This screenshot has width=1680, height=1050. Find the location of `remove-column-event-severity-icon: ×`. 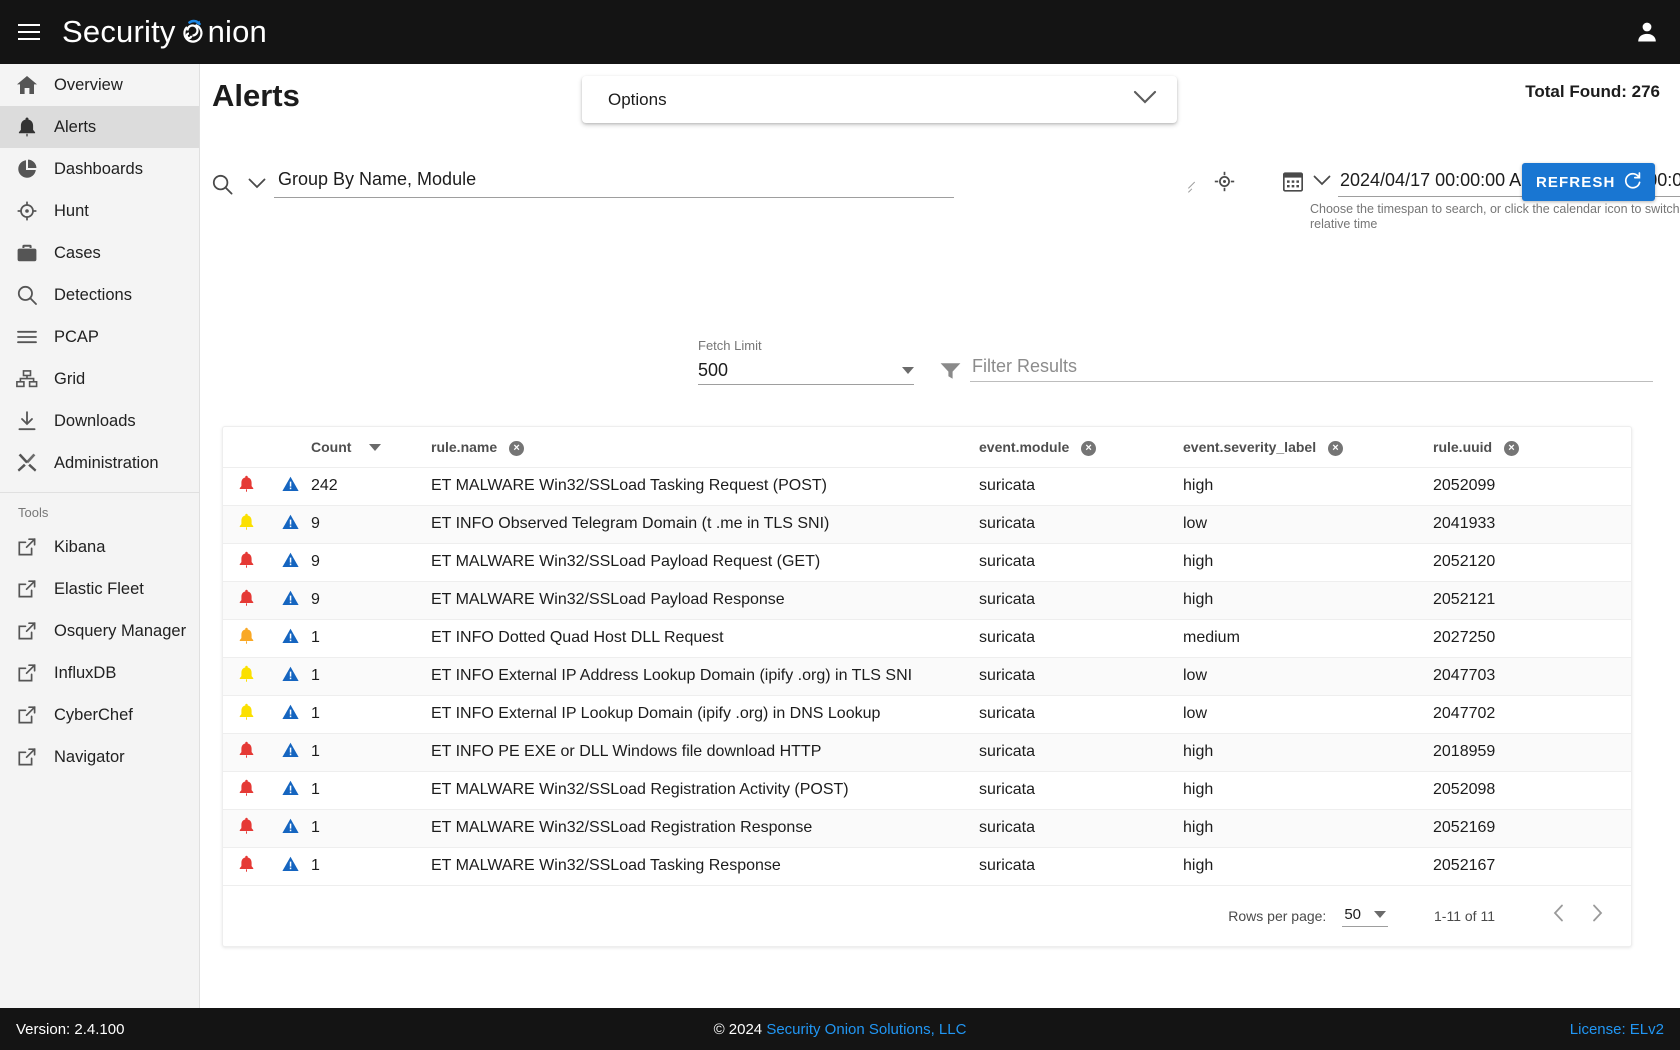

remove-column-event-severity-icon: × is located at coordinates (1335, 448).